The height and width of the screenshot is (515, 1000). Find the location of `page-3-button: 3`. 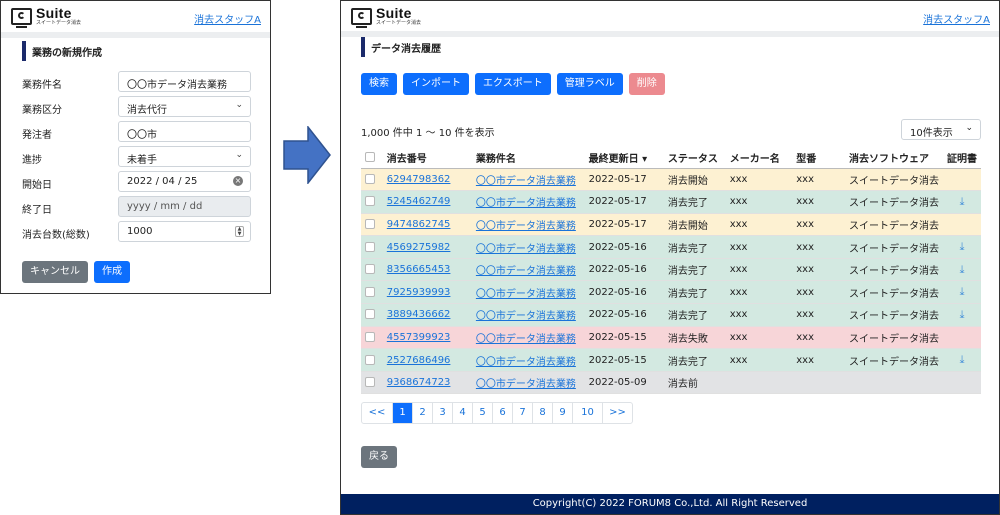

page-3-button: 3 is located at coordinates (442, 413).